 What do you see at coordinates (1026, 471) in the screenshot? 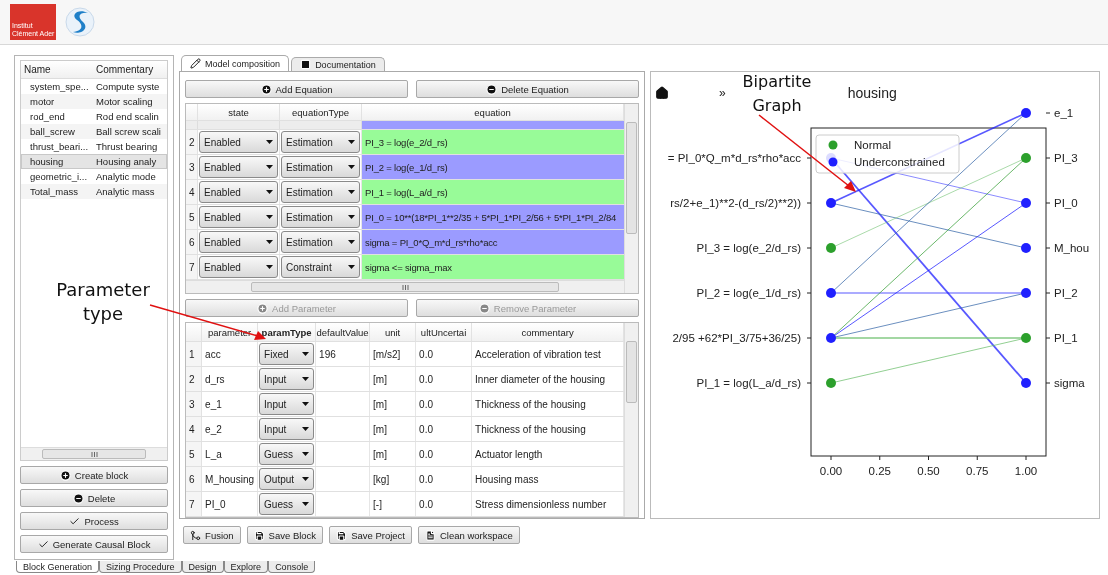
I see `tick-label: 1.00` at bounding box center [1026, 471].